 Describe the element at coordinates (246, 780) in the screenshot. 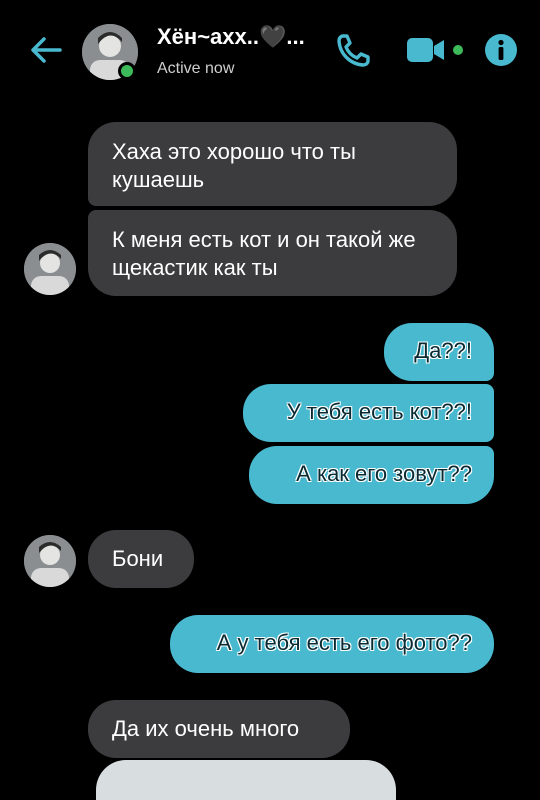

I see `photo-attachment-preview` at that location.